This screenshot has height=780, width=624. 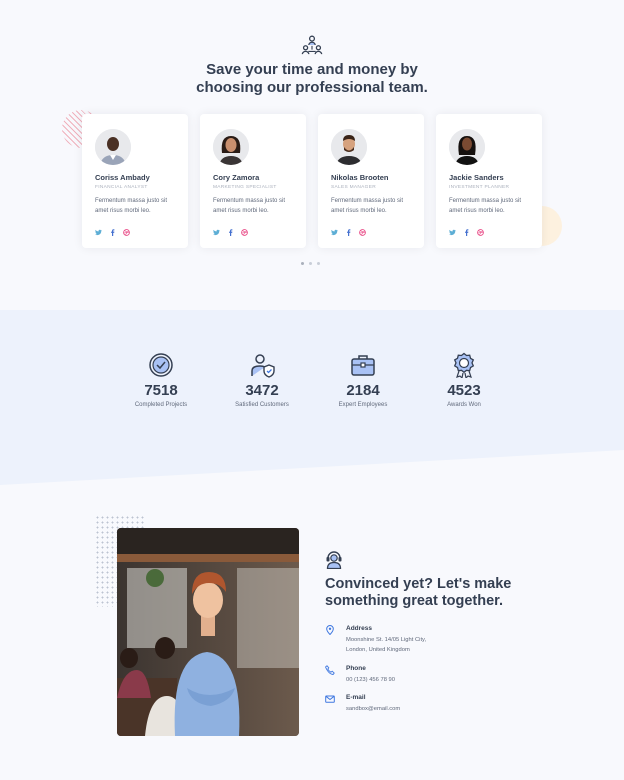 What do you see at coordinates (476, 177) in the screenshot?
I see `member-name: Jackie Sanders` at bounding box center [476, 177].